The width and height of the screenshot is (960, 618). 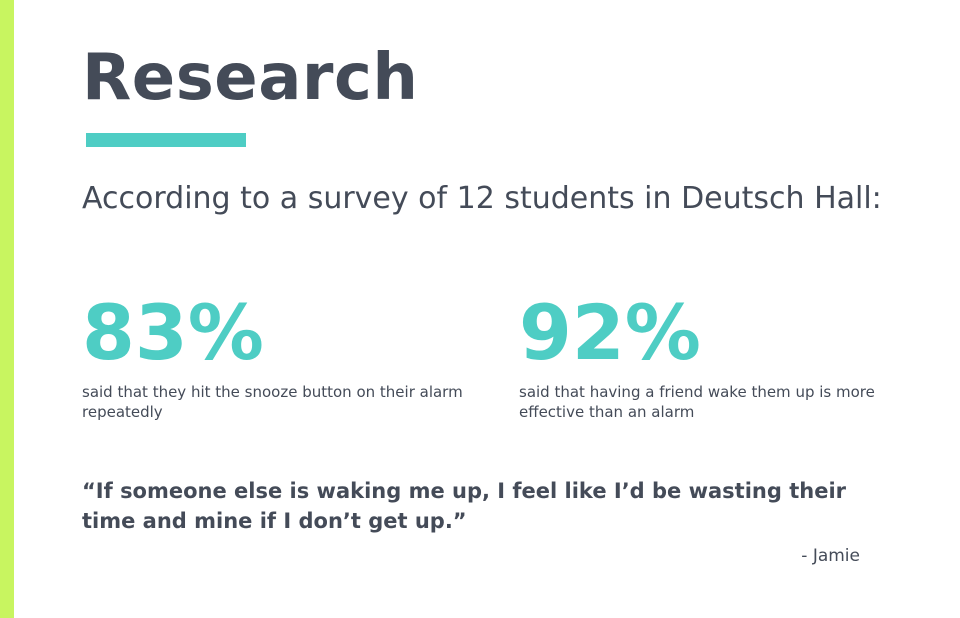 What do you see at coordinates (250, 78) in the screenshot?
I see `page-title: Research` at bounding box center [250, 78].